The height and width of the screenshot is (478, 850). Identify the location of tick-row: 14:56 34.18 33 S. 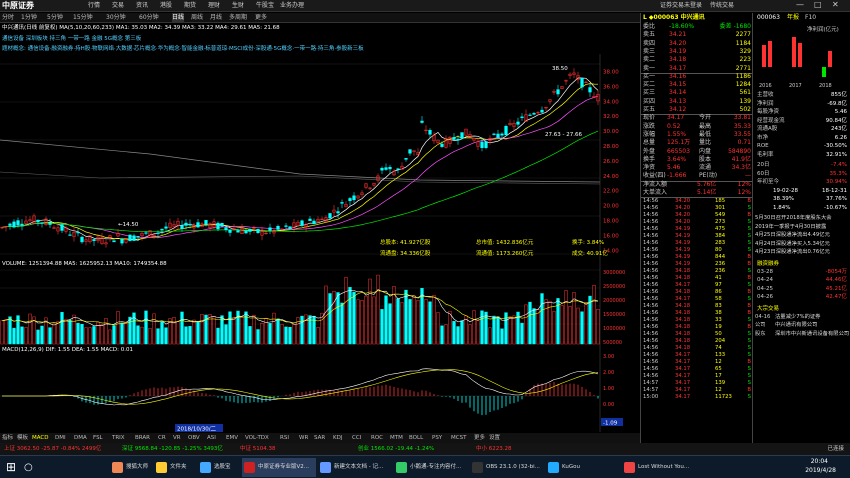
(697, 320).